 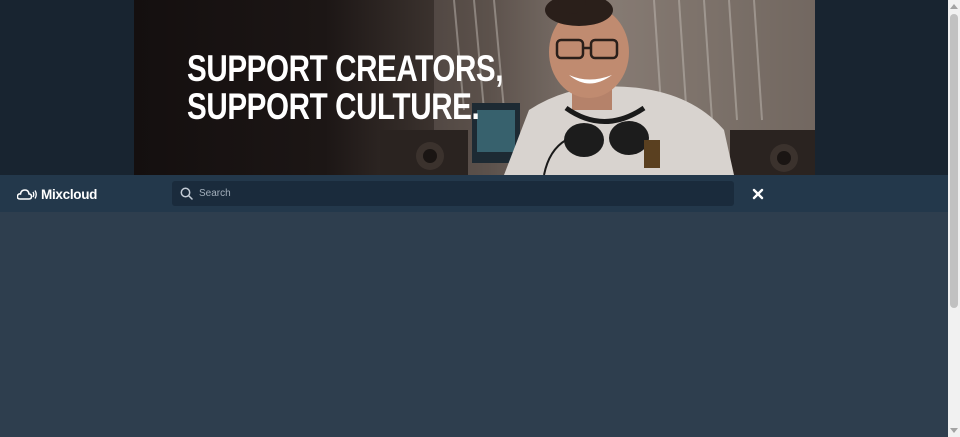 I want to click on top-navbar: Mixcloud, so click(x=474, y=193).